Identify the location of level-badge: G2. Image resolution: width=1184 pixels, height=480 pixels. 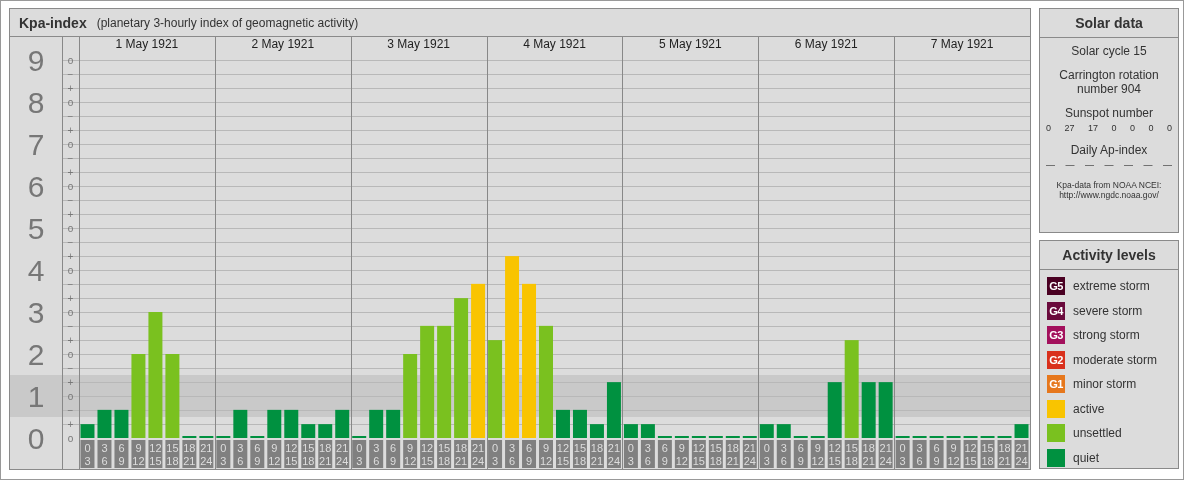
(1056, 359).